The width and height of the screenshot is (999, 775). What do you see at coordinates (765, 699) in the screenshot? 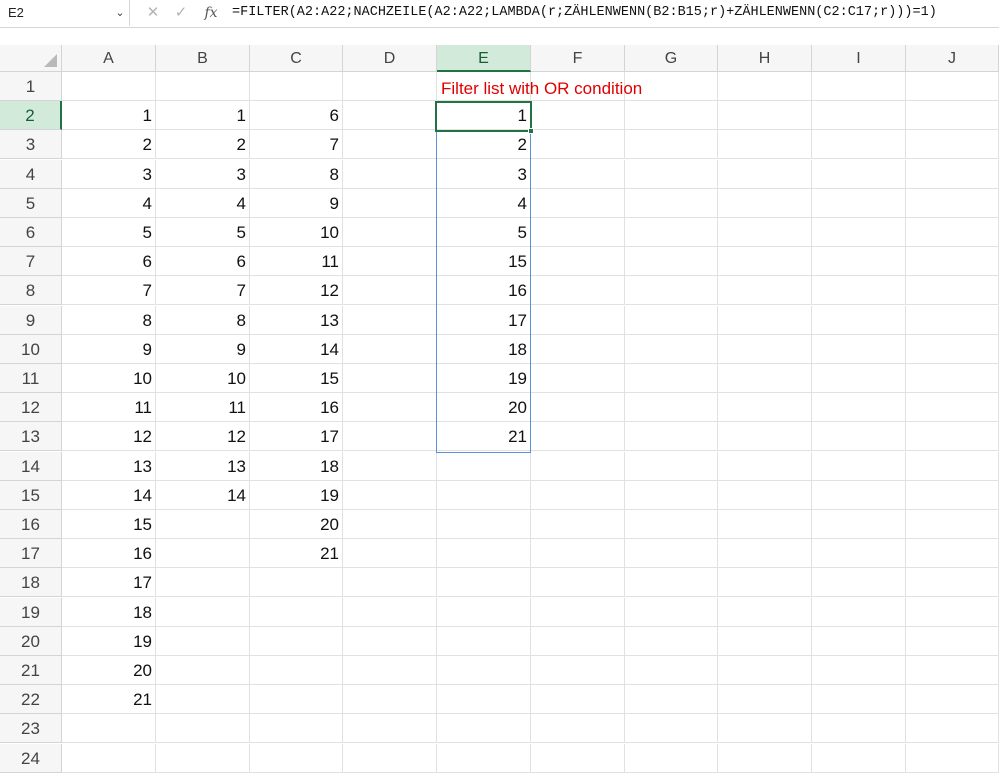
I see `cell-h22` at bounding box center [765, 699].